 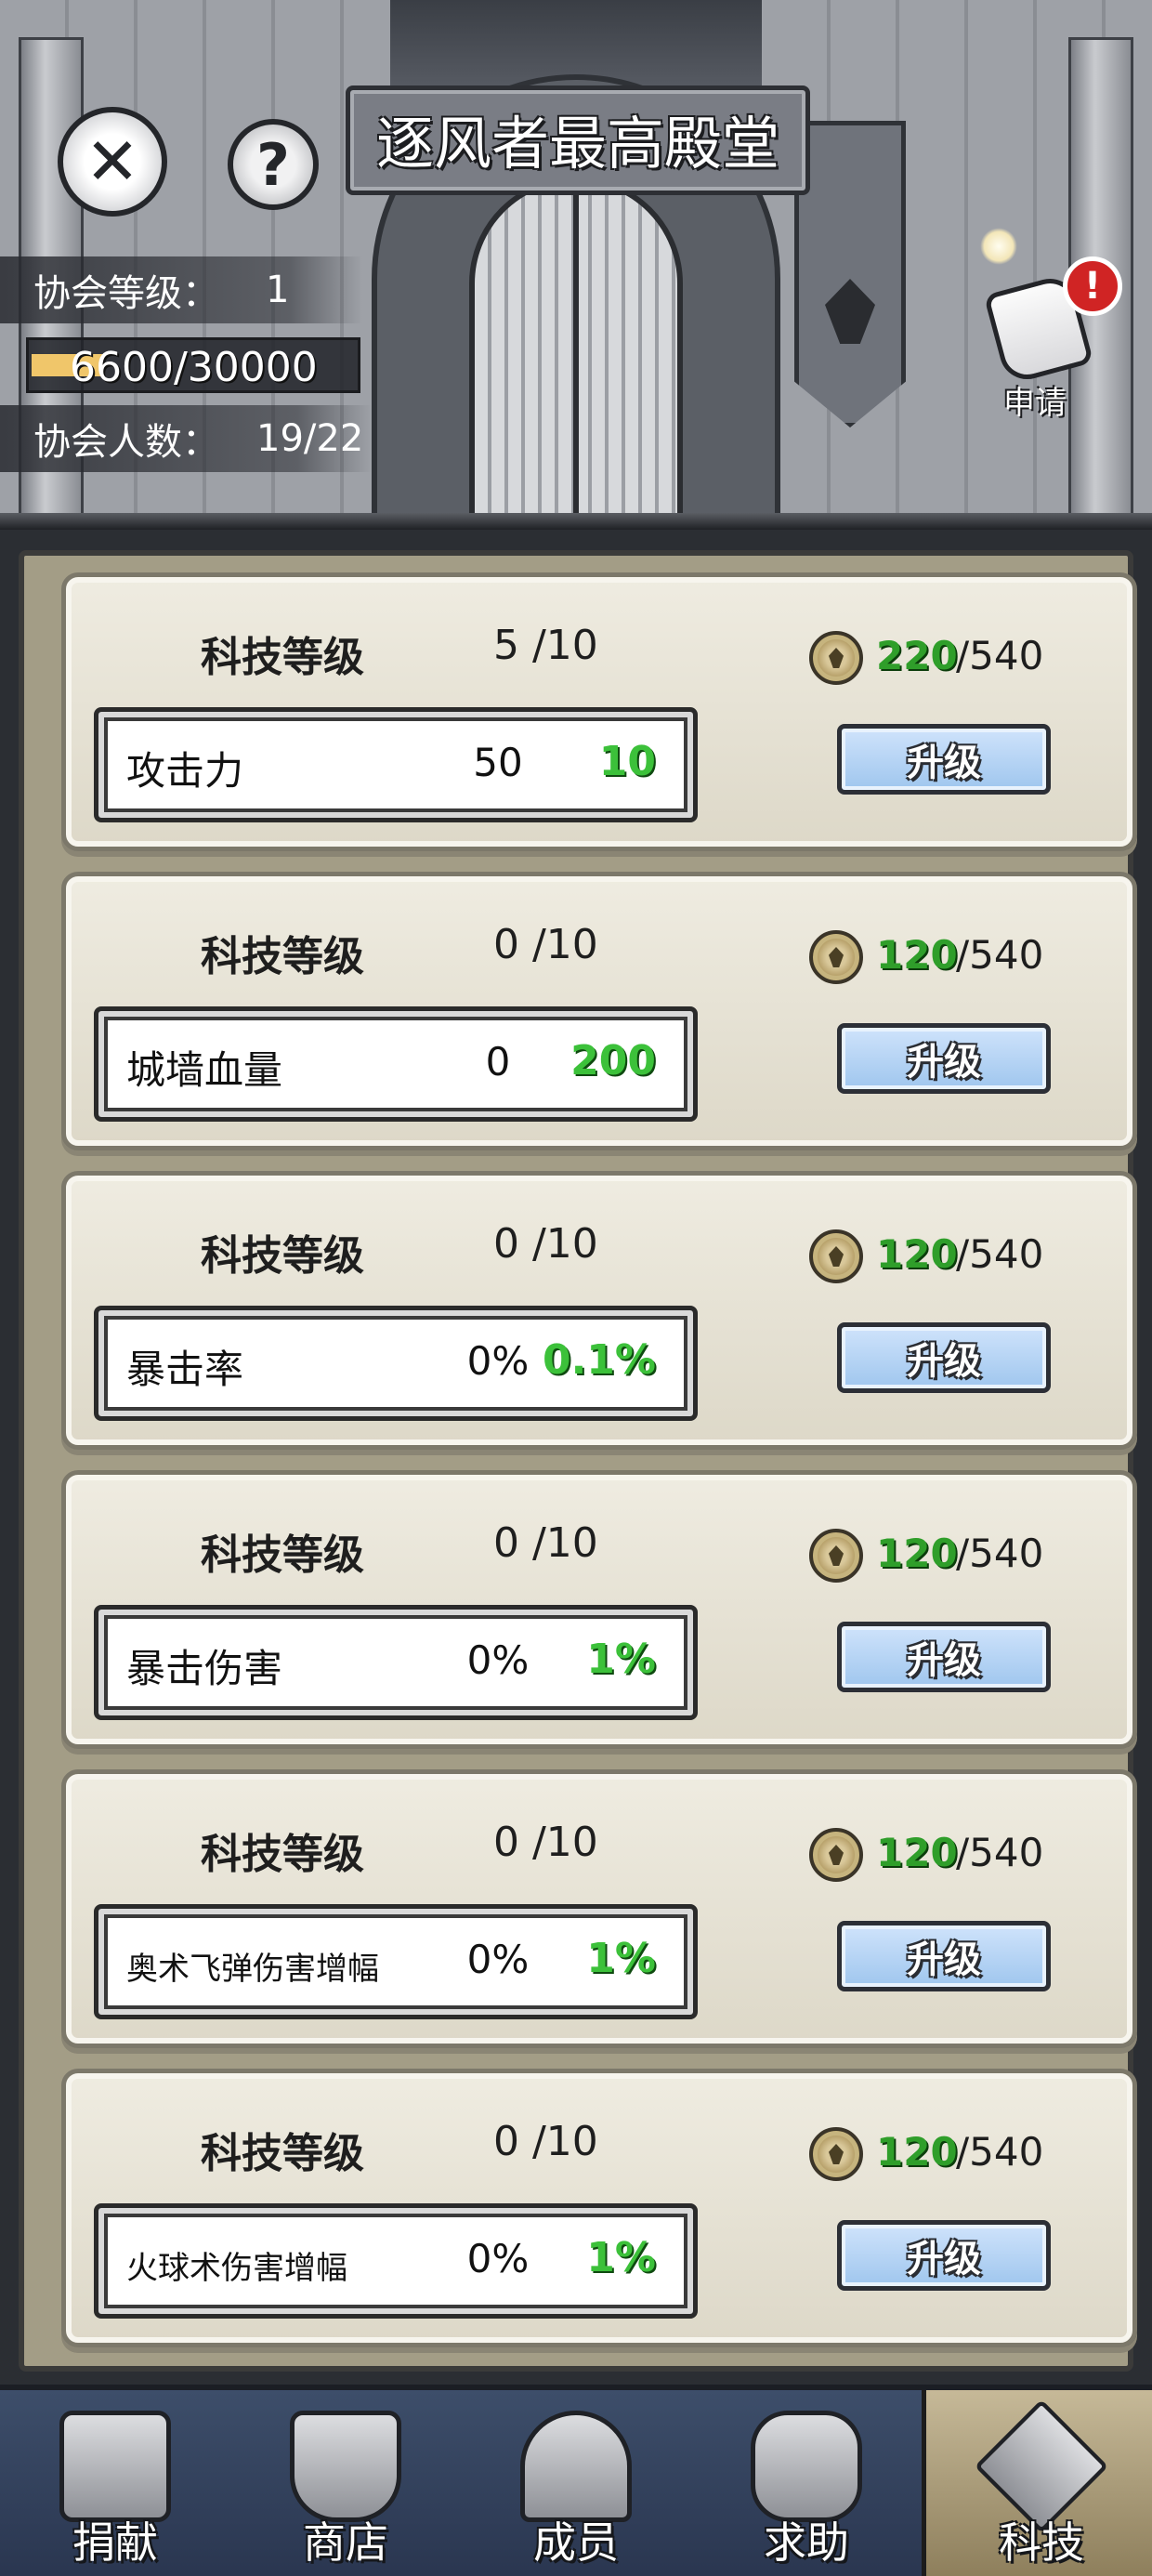 What do you see at coordinates (396, 1662) in the screenshot?
I see `stat-box: 暴击伤害 0% 1%` at bounding box center [396, 1662].